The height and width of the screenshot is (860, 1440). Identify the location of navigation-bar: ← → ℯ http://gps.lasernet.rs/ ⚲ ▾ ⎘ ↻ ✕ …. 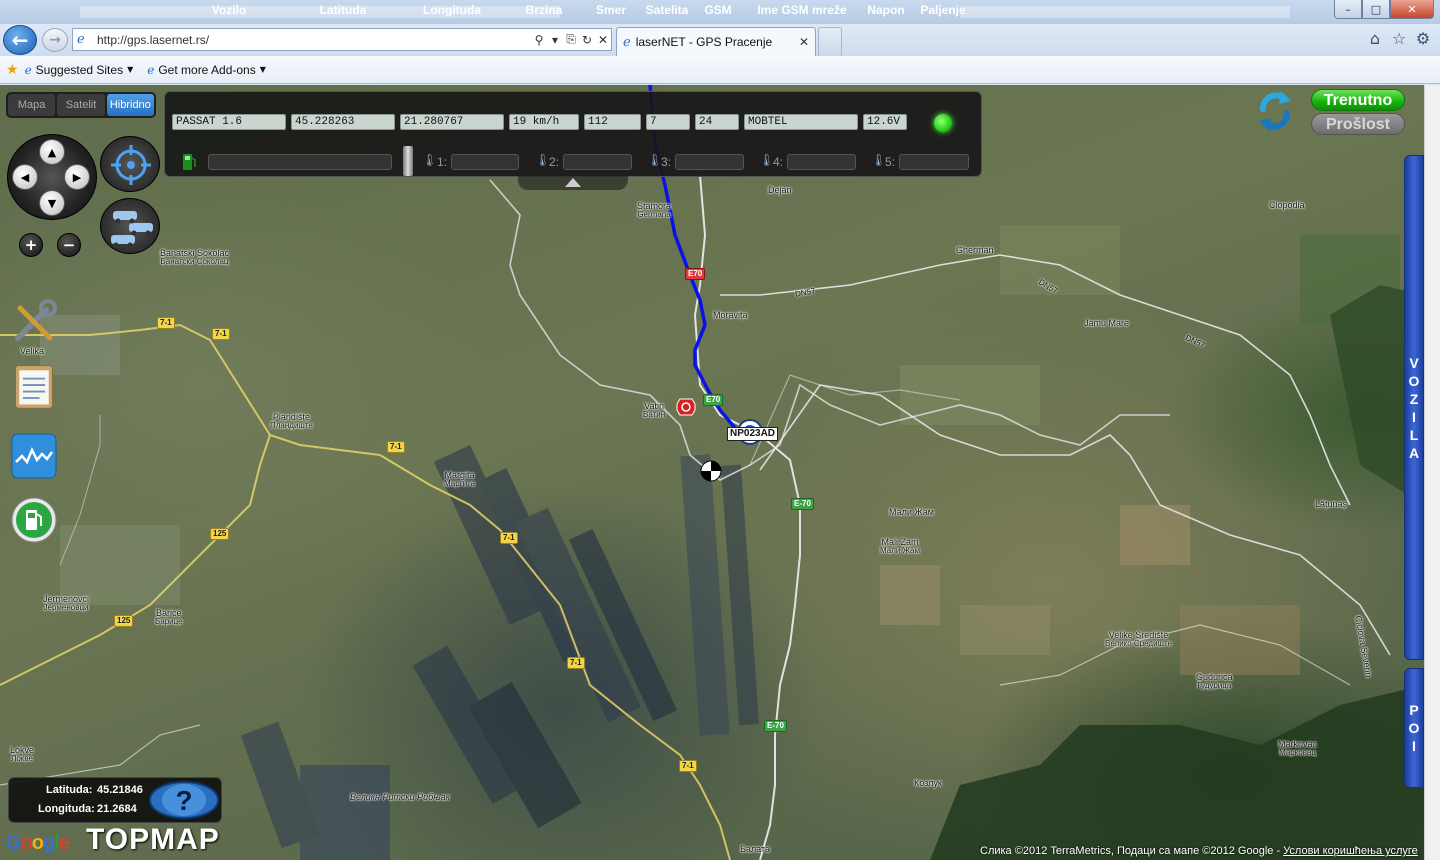
(720, 40).